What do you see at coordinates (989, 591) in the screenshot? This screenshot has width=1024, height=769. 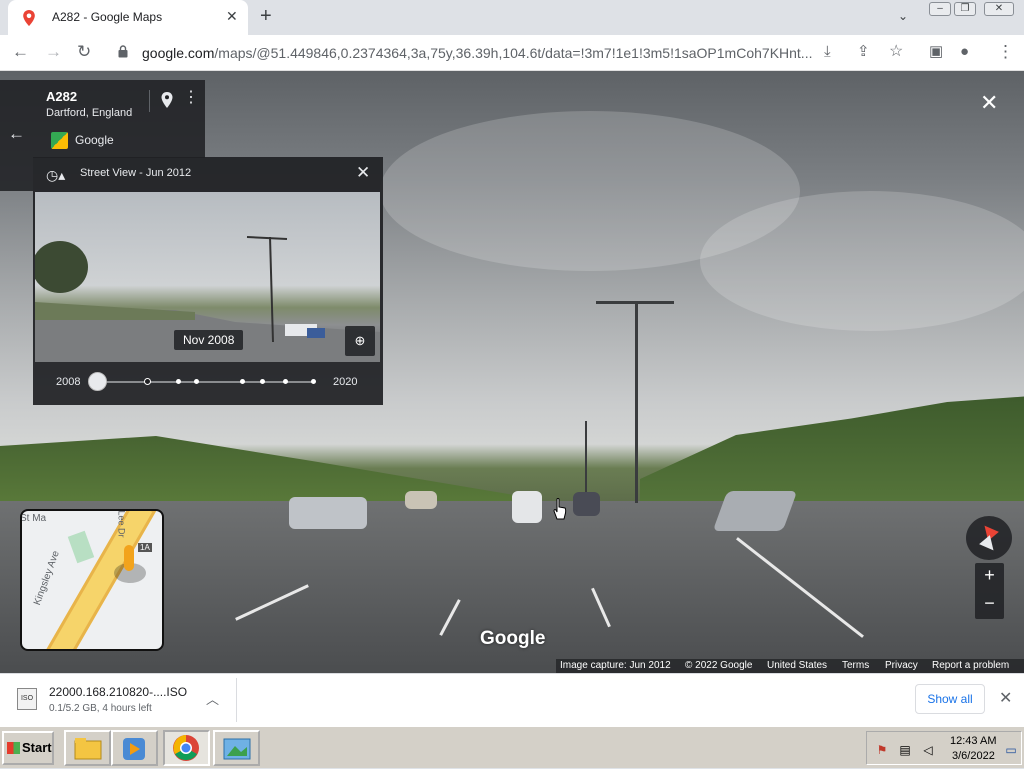 I see `zoom-control: + −` at bounding box center [989, 591].